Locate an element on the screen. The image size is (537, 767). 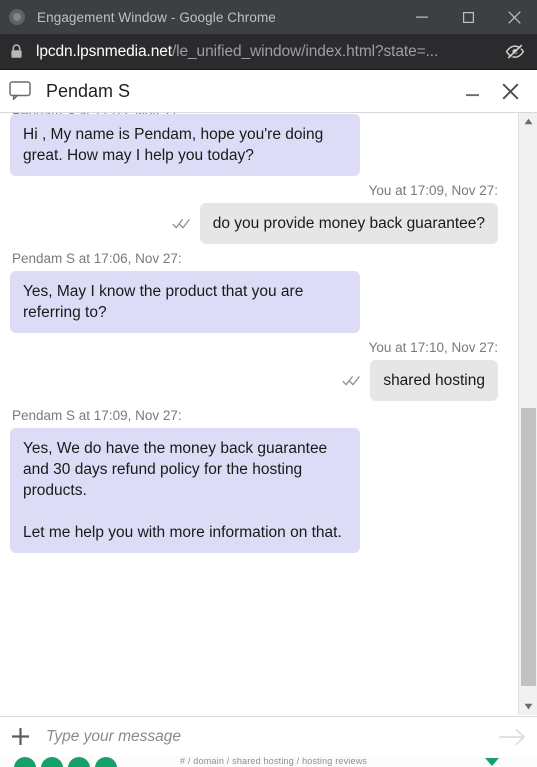
message-timestamp: Pendam S at 17:06, Nov 27: is located at coordinates (97, 258).